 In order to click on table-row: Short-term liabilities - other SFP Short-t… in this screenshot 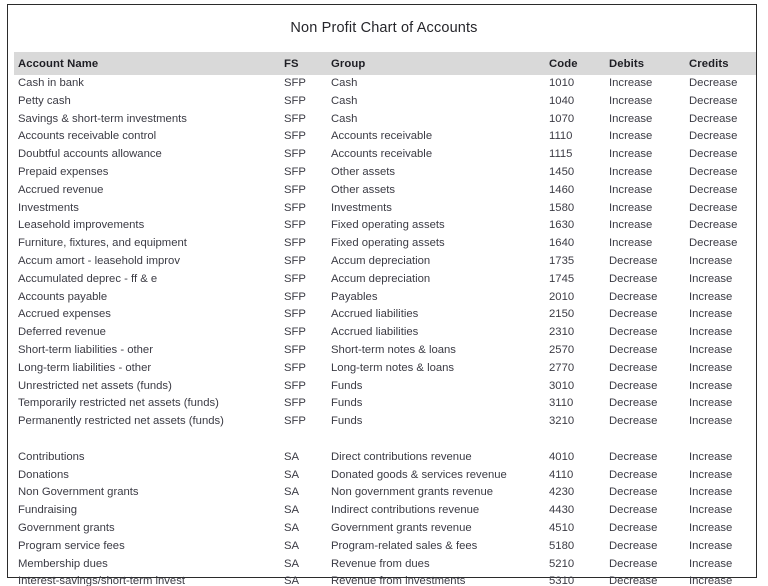, I will do `click(385, 351)`.